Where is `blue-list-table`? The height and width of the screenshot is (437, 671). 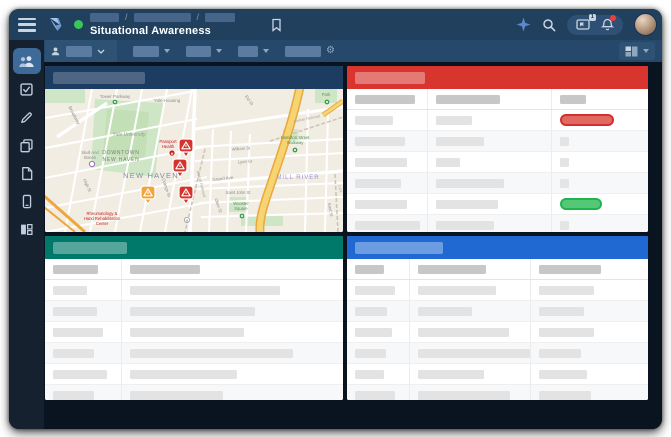 blue-list-table is located at coordinates (497, 329).